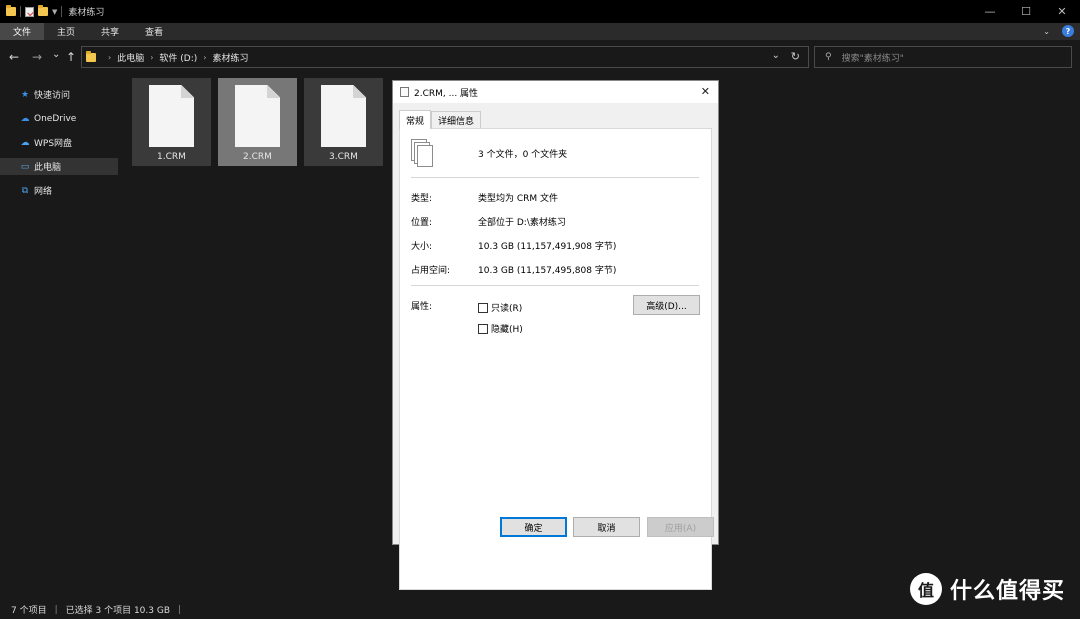 The height and width of the screenshot is (619, 1080). Describe the element at coordinates (117, 611) in the screenshot. I see `selection-info: 已选择 3 个项目 10.3 GB` at that location.